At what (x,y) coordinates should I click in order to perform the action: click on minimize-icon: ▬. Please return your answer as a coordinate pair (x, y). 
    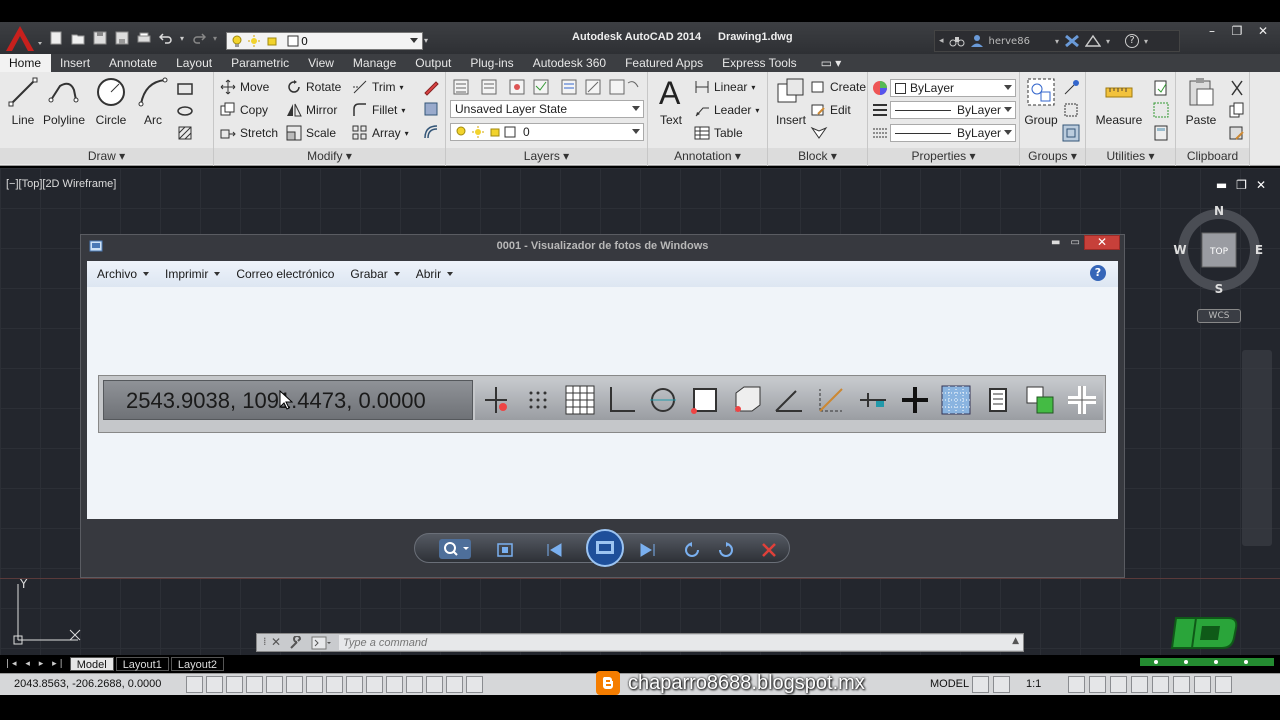
    Looking at the image, I should click on (1221, 185).